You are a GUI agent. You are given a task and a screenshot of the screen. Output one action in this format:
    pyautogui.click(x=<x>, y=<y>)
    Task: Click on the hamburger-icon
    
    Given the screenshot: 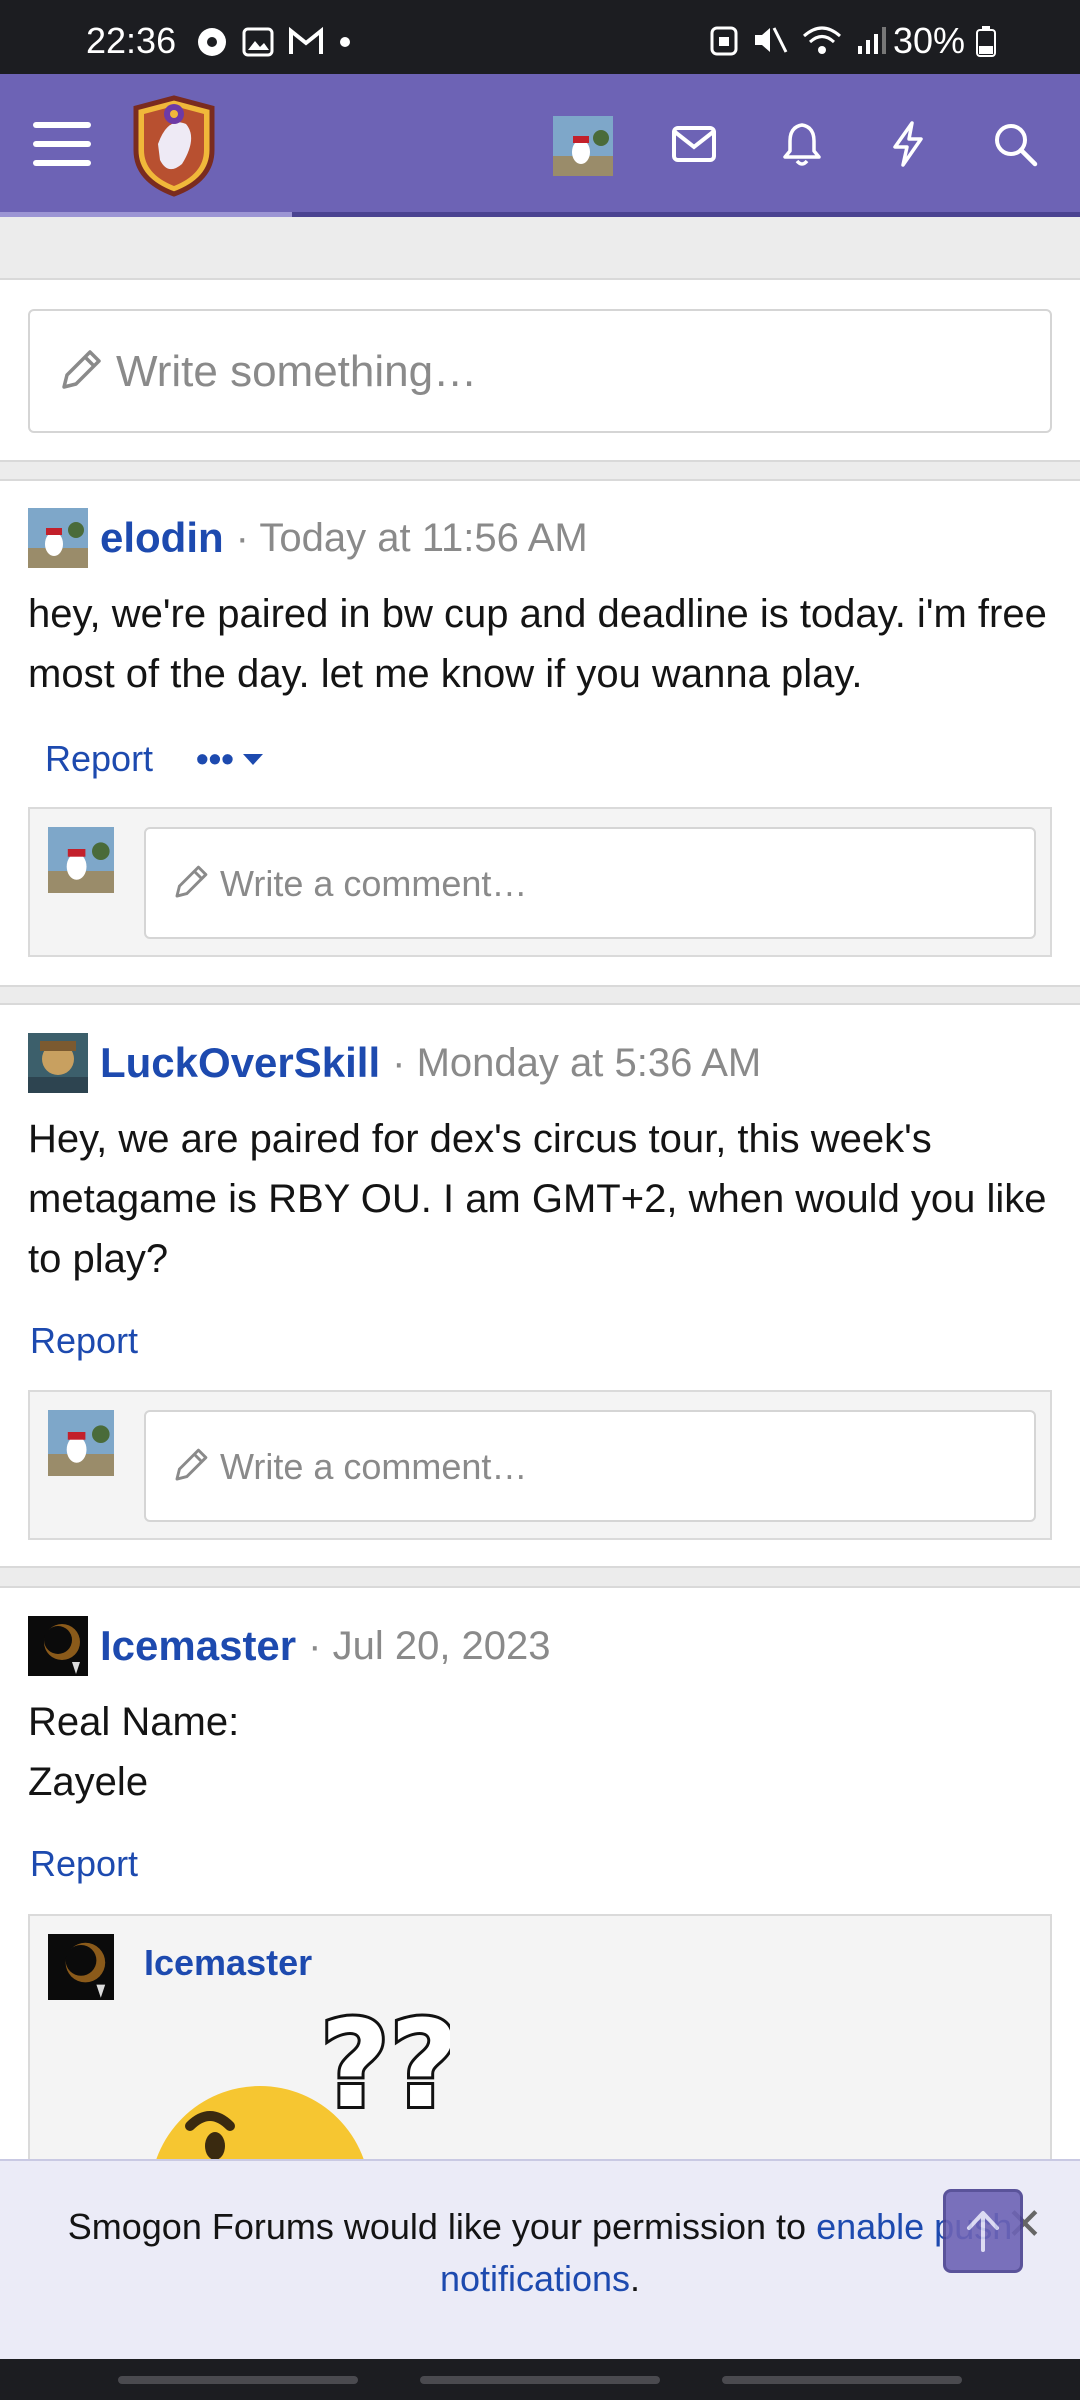 What is the action you would take?
    pyautogui.click(x=62, y=144)
    